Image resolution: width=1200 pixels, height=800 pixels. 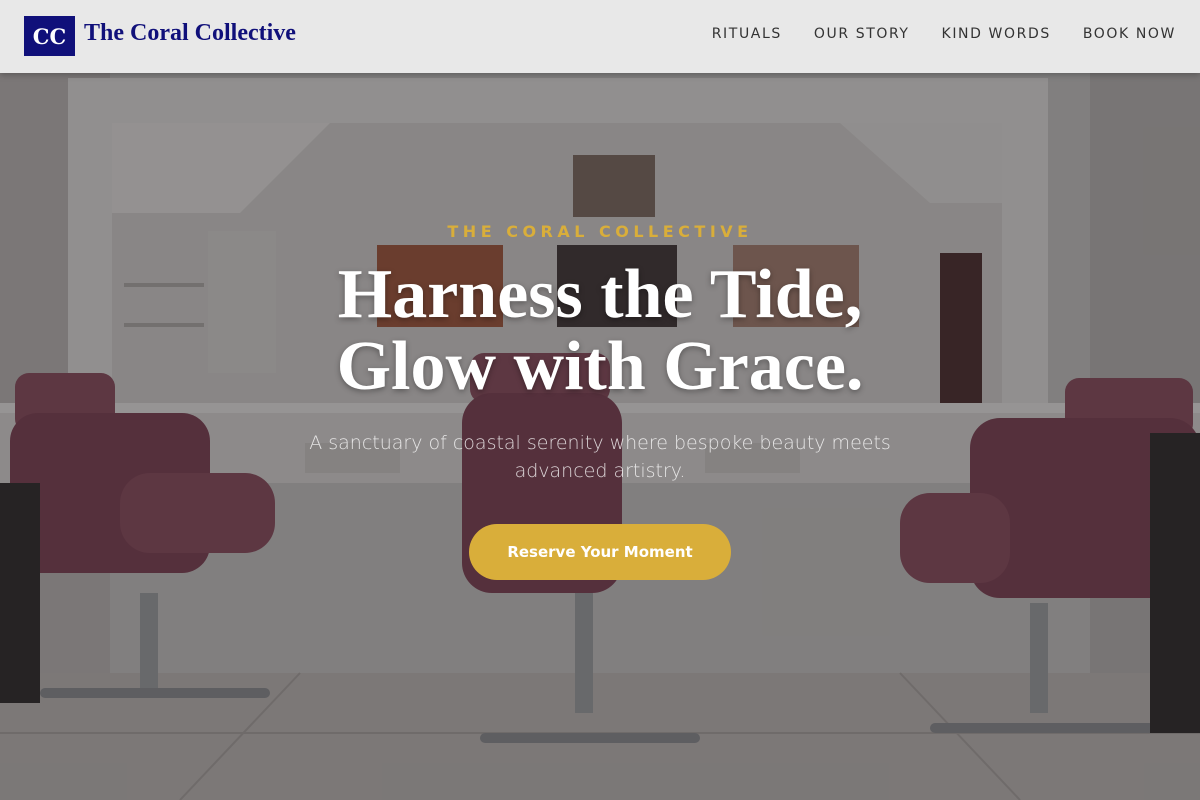 I want to click on main-nav: RITUALS OUR STORY KIND WORDS BOOK NOW, so click(x=944, y=34).